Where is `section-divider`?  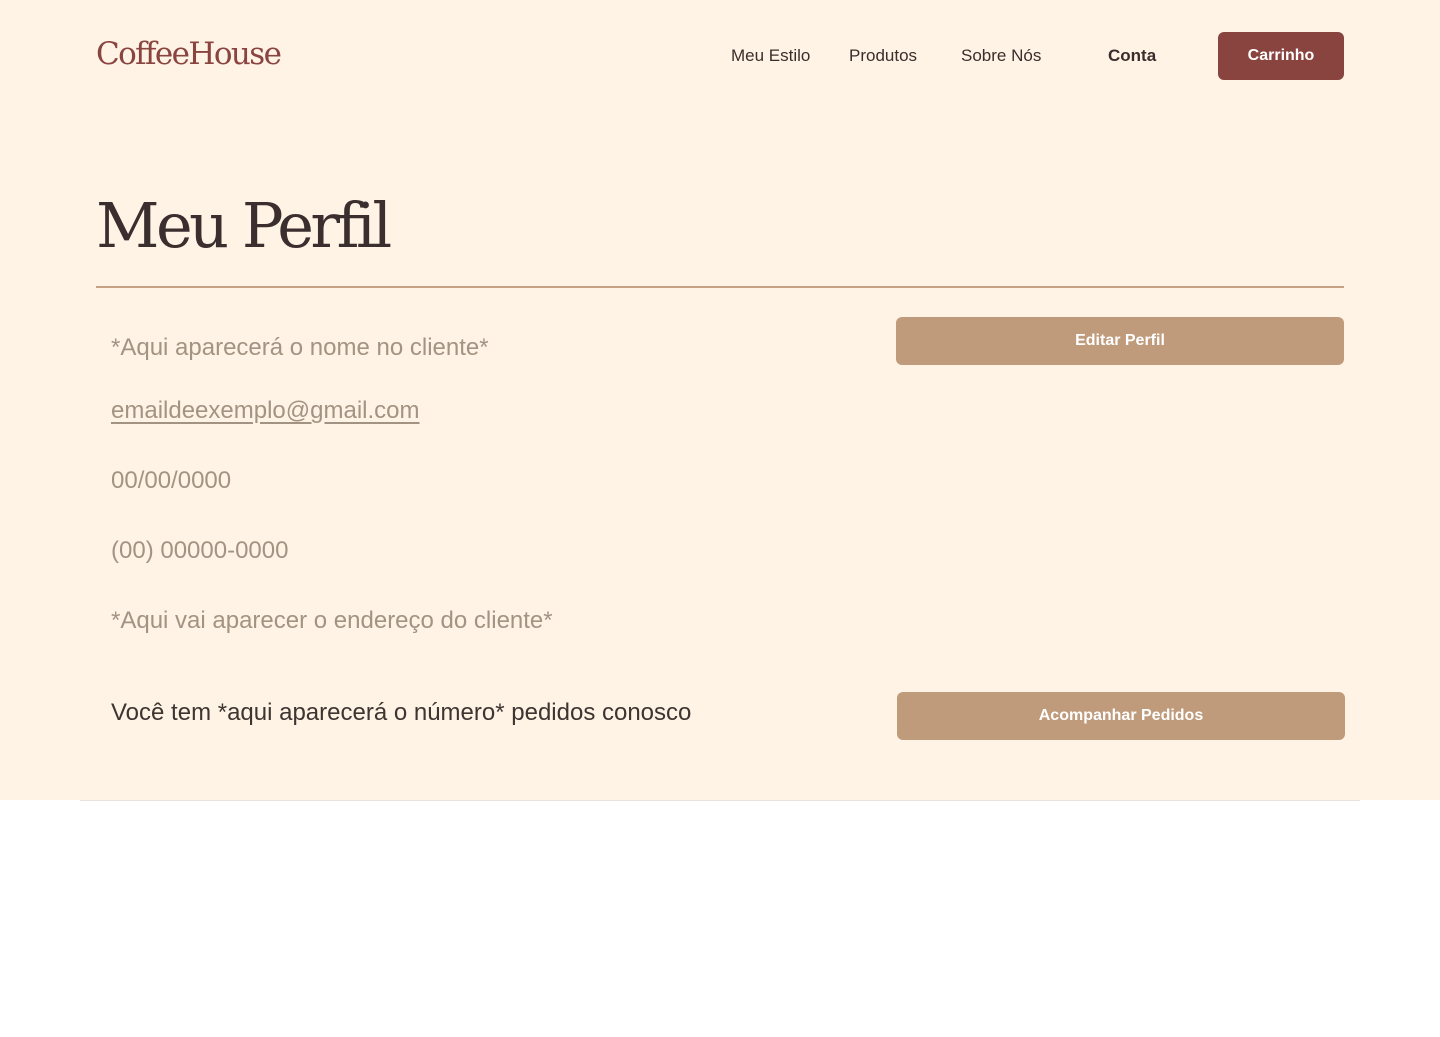
section-divider is located at coordinates (720, 800).